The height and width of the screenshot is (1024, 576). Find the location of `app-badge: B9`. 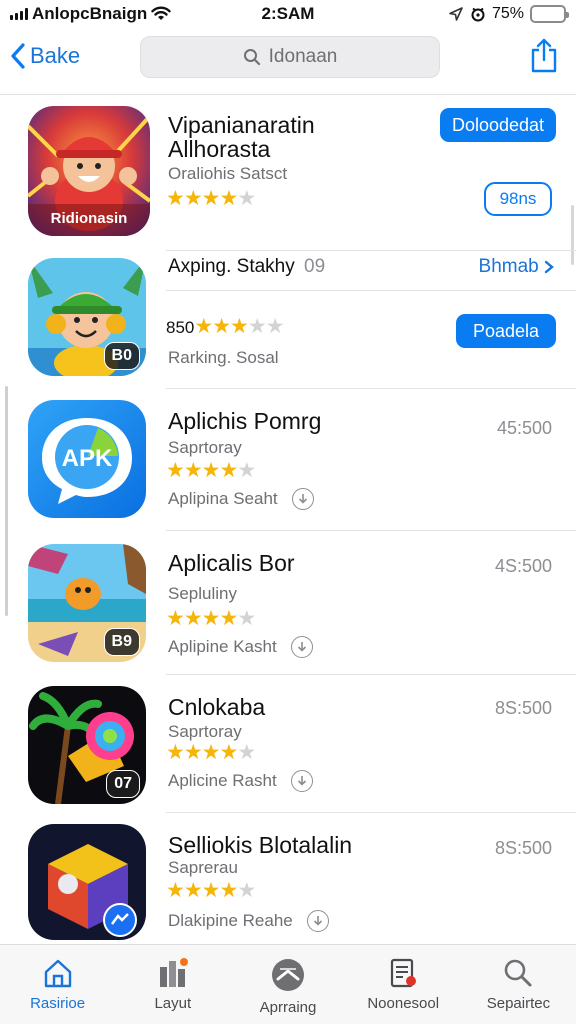

app-badge: B9 is located at coordinates (121, 642).